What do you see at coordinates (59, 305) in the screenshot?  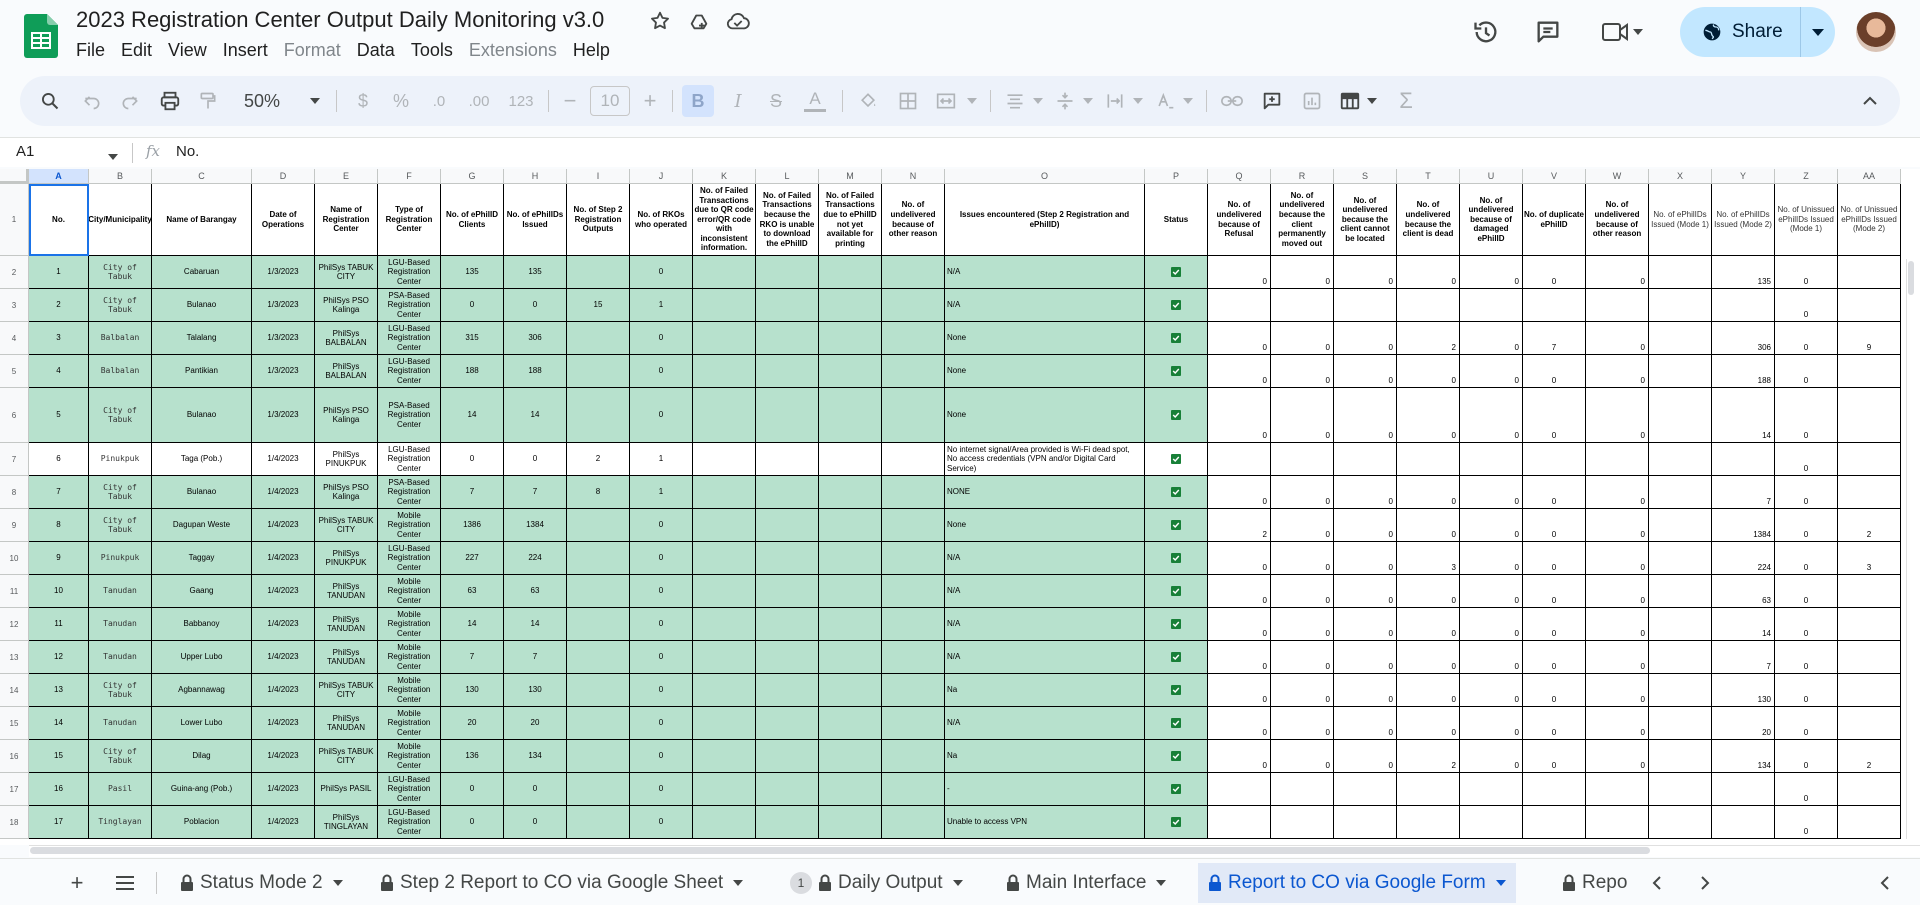 I see `cell-a3: 2` at bounding box center [59, 305].